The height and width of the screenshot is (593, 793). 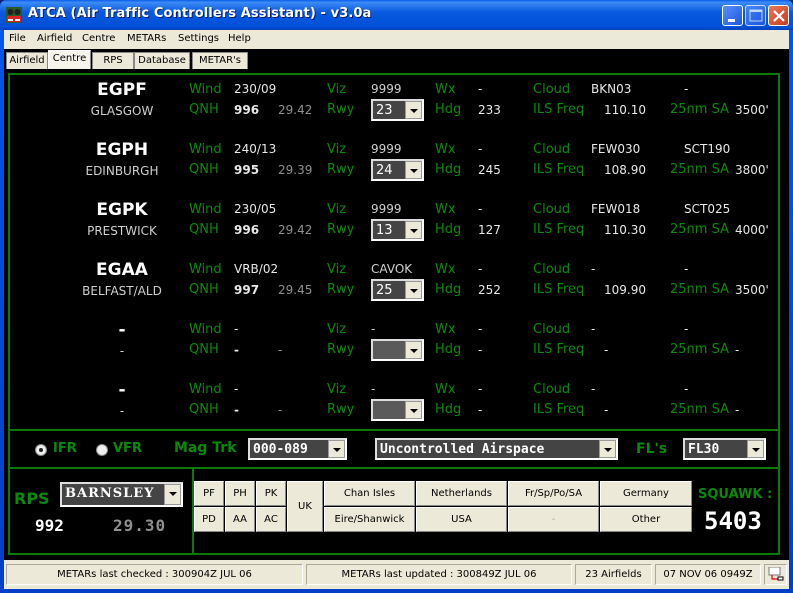 What do you see at coordinates (113, 60) in the screenshot?
I see `tab-rps: RPS` at bounding box center [113, 60].